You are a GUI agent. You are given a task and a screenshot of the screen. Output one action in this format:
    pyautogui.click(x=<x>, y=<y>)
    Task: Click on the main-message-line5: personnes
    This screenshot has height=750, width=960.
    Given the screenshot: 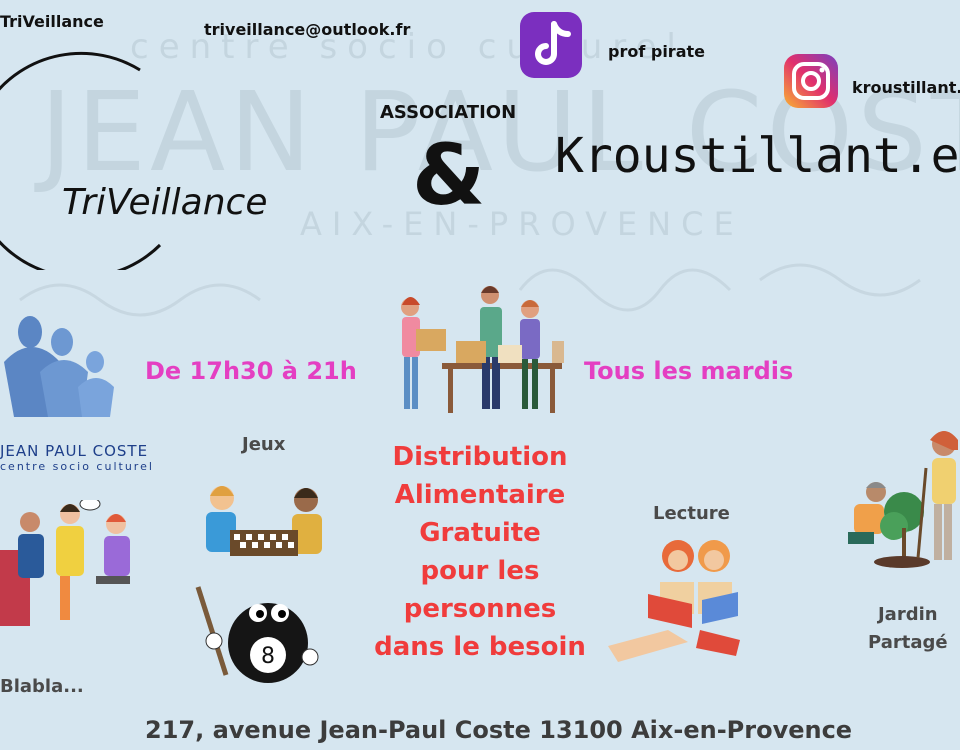 What is the action you would take?
    pyautogui.click(x=480, y=609)
    